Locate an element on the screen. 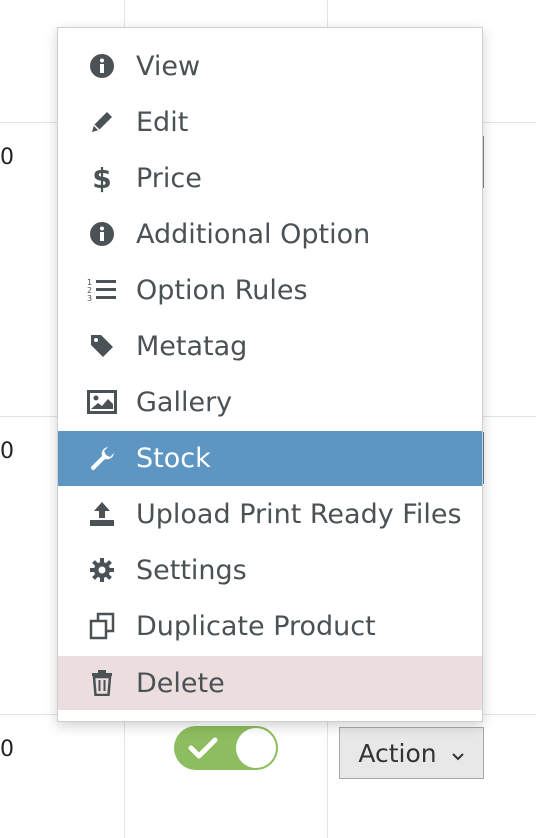 Image resolution: width=536 pixels, height=838 pixels. svg-text: 3 is located at coordinates (89, 298).